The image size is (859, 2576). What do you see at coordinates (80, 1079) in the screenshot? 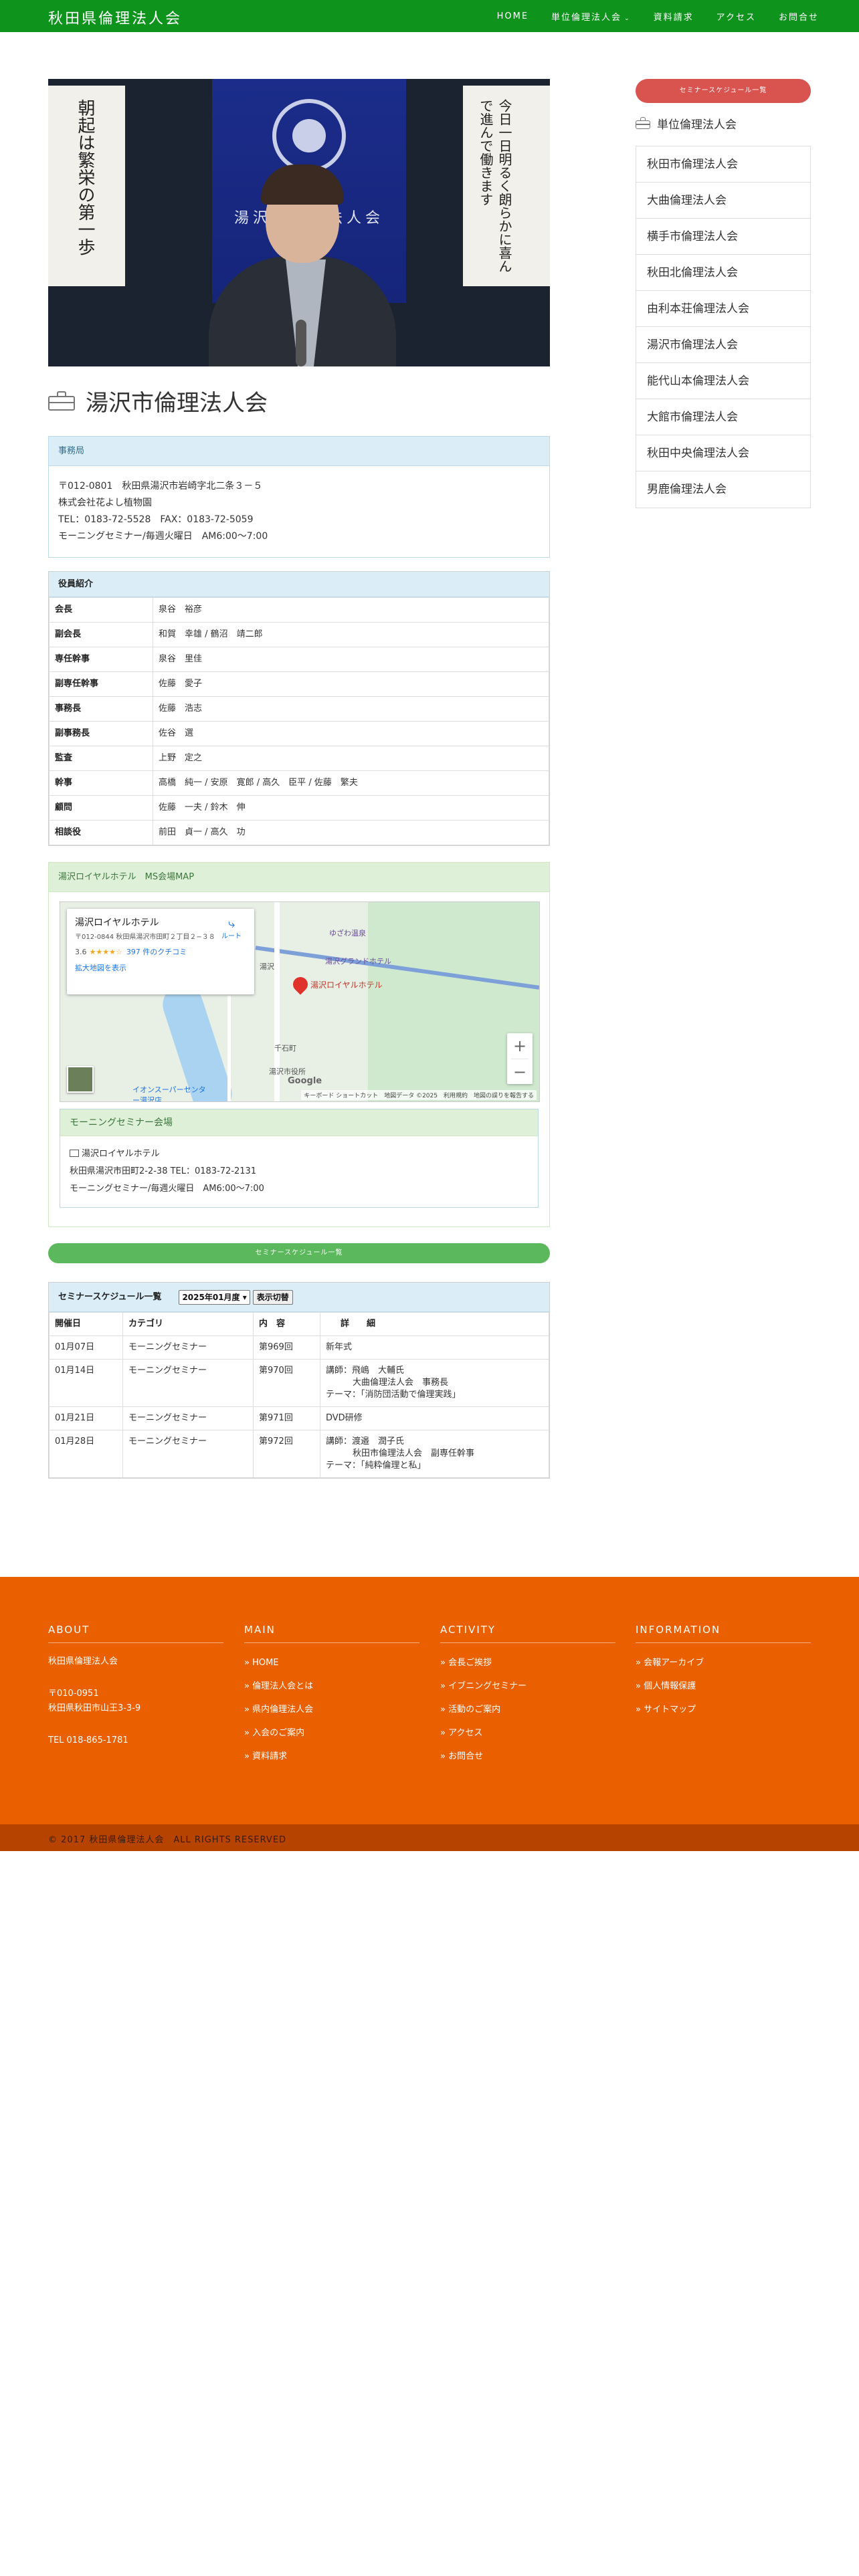
I see `map-satellite-toggle` at bounding box center [80, 1079].